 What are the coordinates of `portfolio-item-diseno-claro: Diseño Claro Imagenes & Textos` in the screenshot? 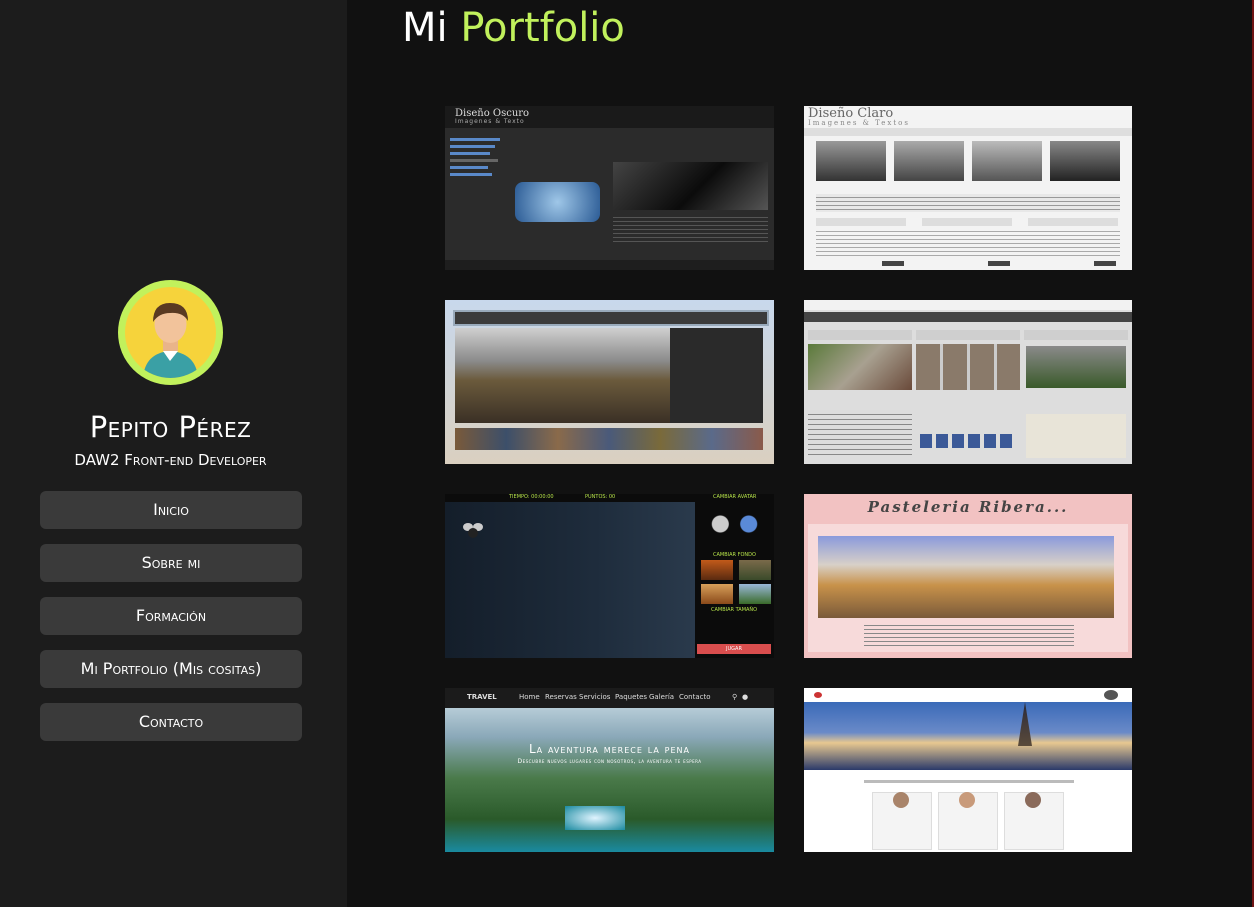 It's located at (968, 188).